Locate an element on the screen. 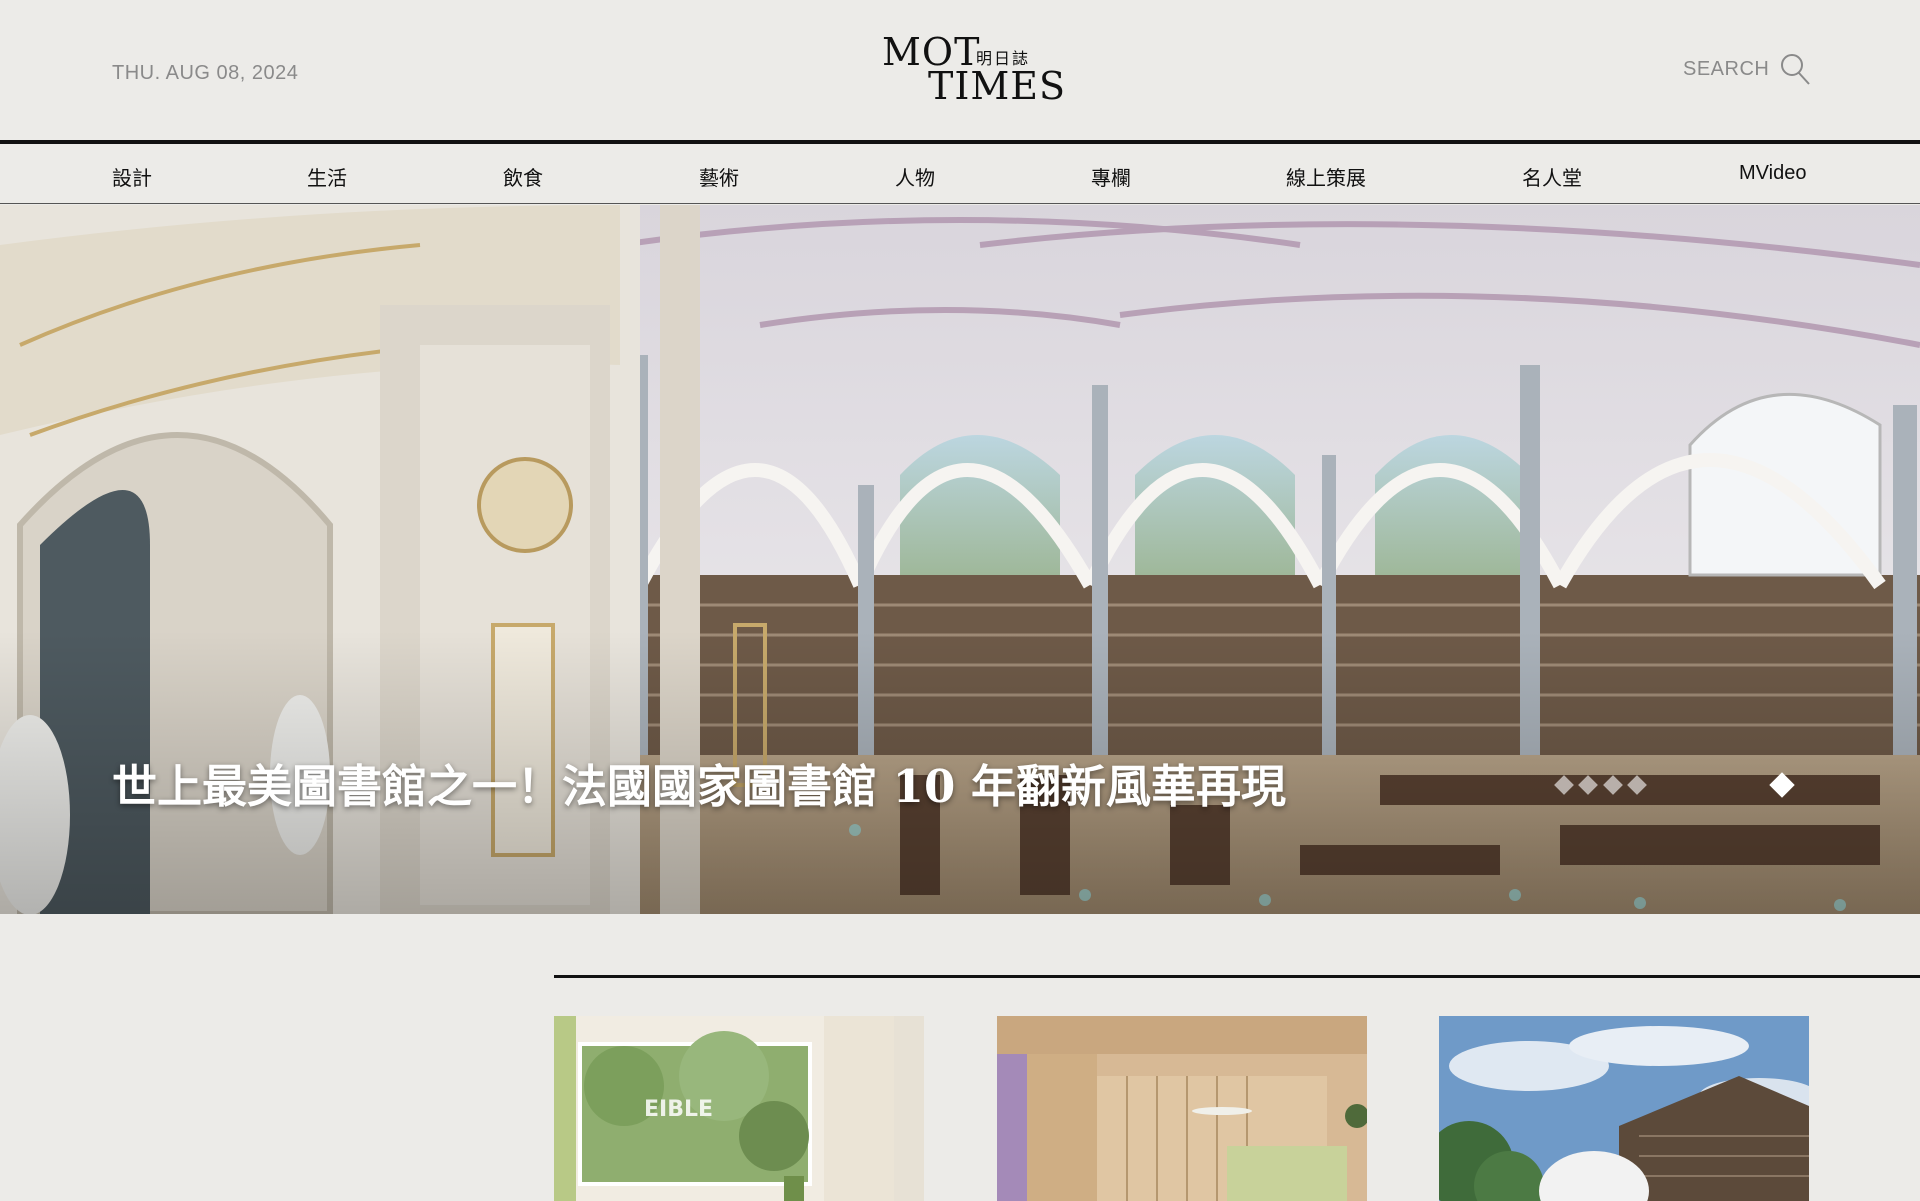  nav-item-people: 人物 is located at coordinates (915, 176).